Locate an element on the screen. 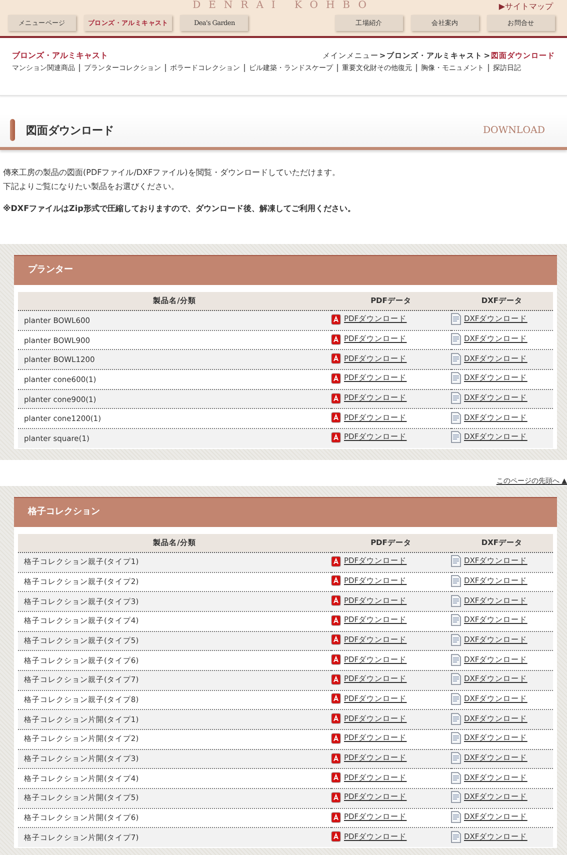  site-logo: DENRAI KOHBO is located at coordinates (283, 5).